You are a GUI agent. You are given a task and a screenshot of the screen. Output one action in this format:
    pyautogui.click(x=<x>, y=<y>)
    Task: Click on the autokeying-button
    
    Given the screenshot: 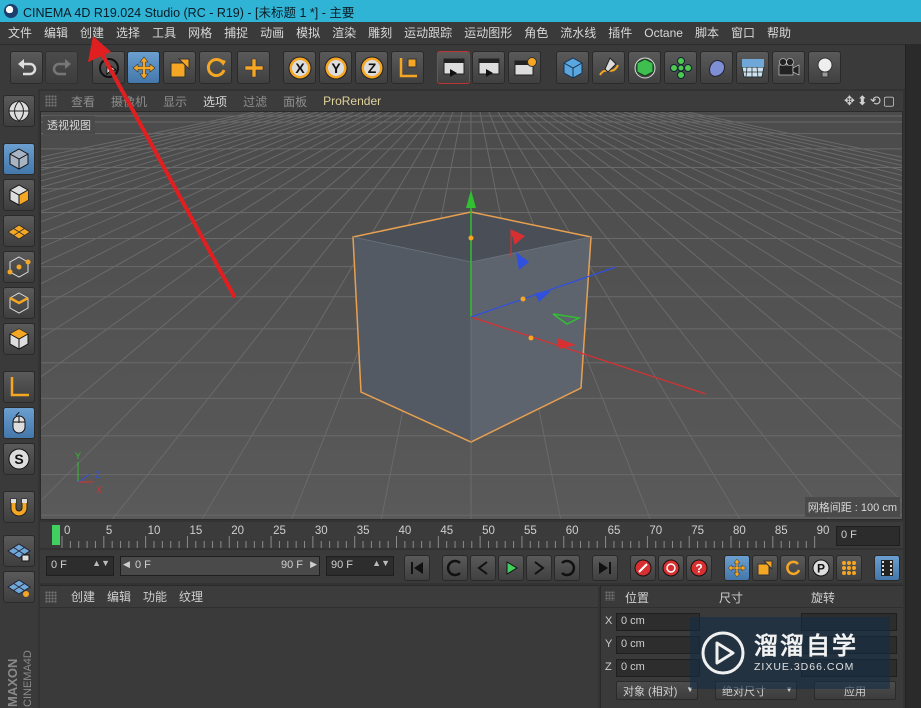 What is the action you would take?
    pyautogui.click(x=671, y=568)
    